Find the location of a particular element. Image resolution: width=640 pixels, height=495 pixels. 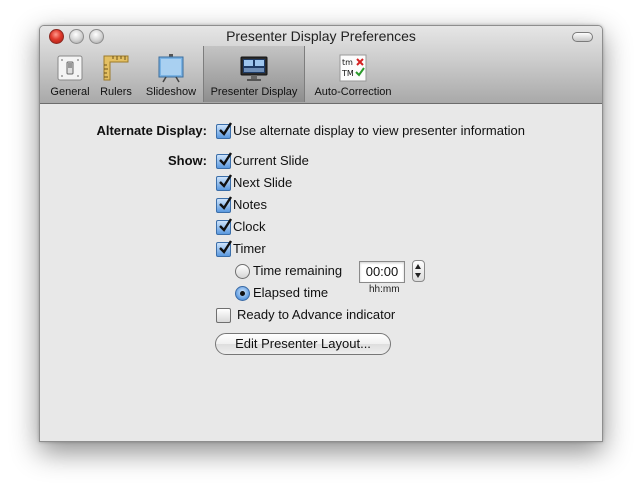

time-remaining-input: 00:00 is located at coordinates (382, 272).